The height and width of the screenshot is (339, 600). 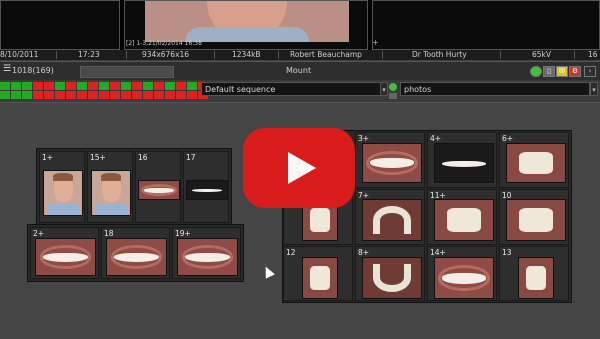 I want to click on mount-slot: 6+, so click(x=534, y=160).